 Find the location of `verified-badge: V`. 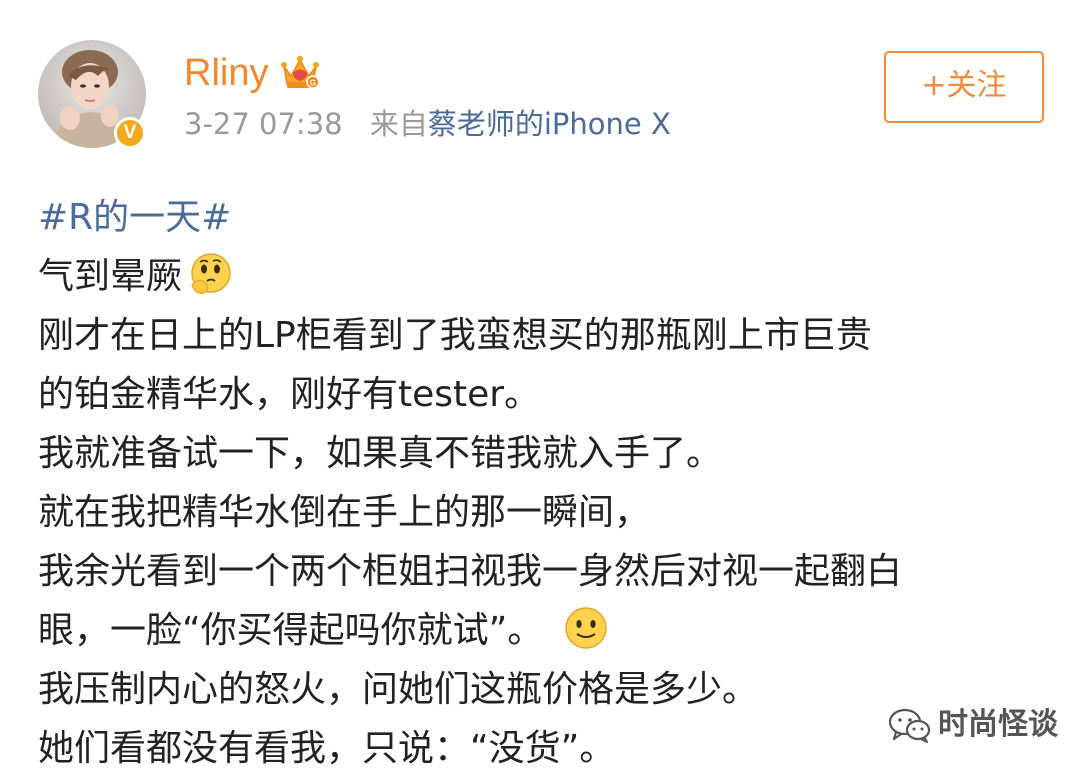

verified-badge: V is located at coordinates (130, 133).